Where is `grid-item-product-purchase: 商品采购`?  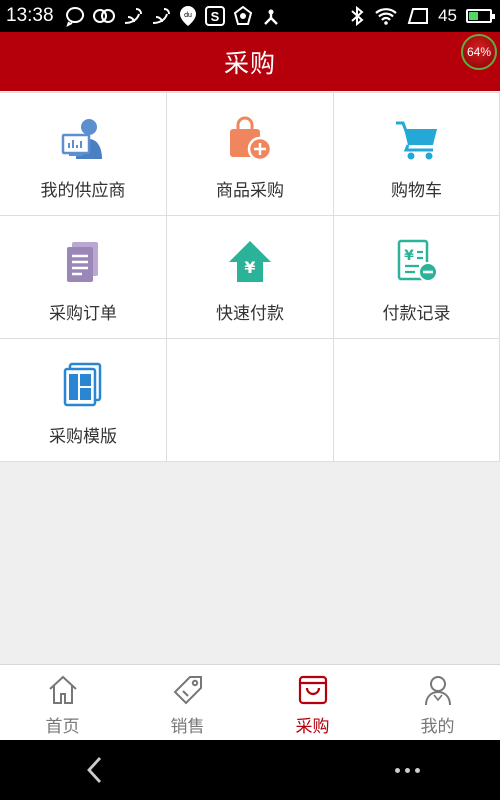
grid-item-product-purchase: 商品采购 is located at coordinates (250, 154).